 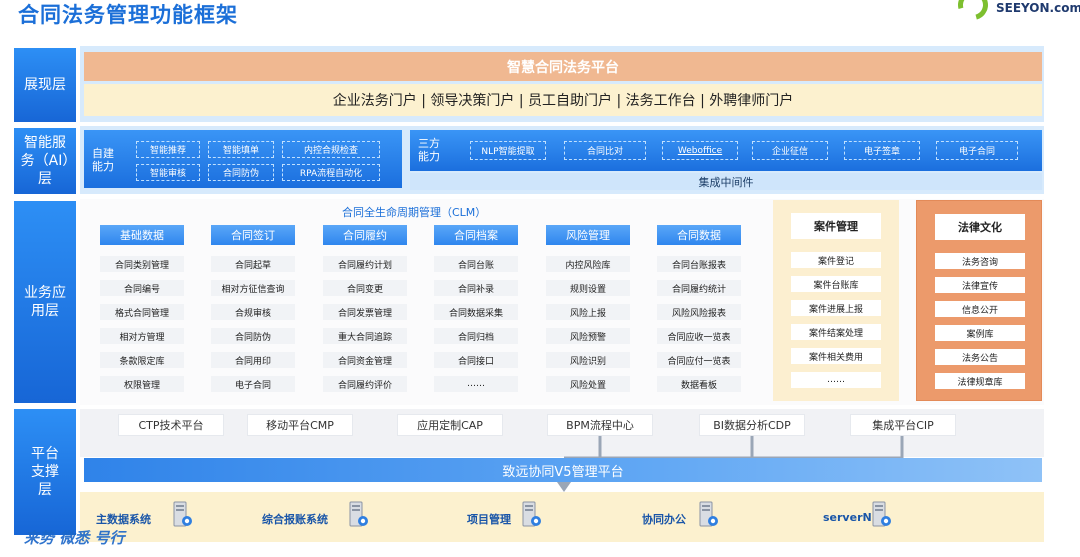 I want to click on clm-column-item: 条款限定库, so click(x=142, y=360).